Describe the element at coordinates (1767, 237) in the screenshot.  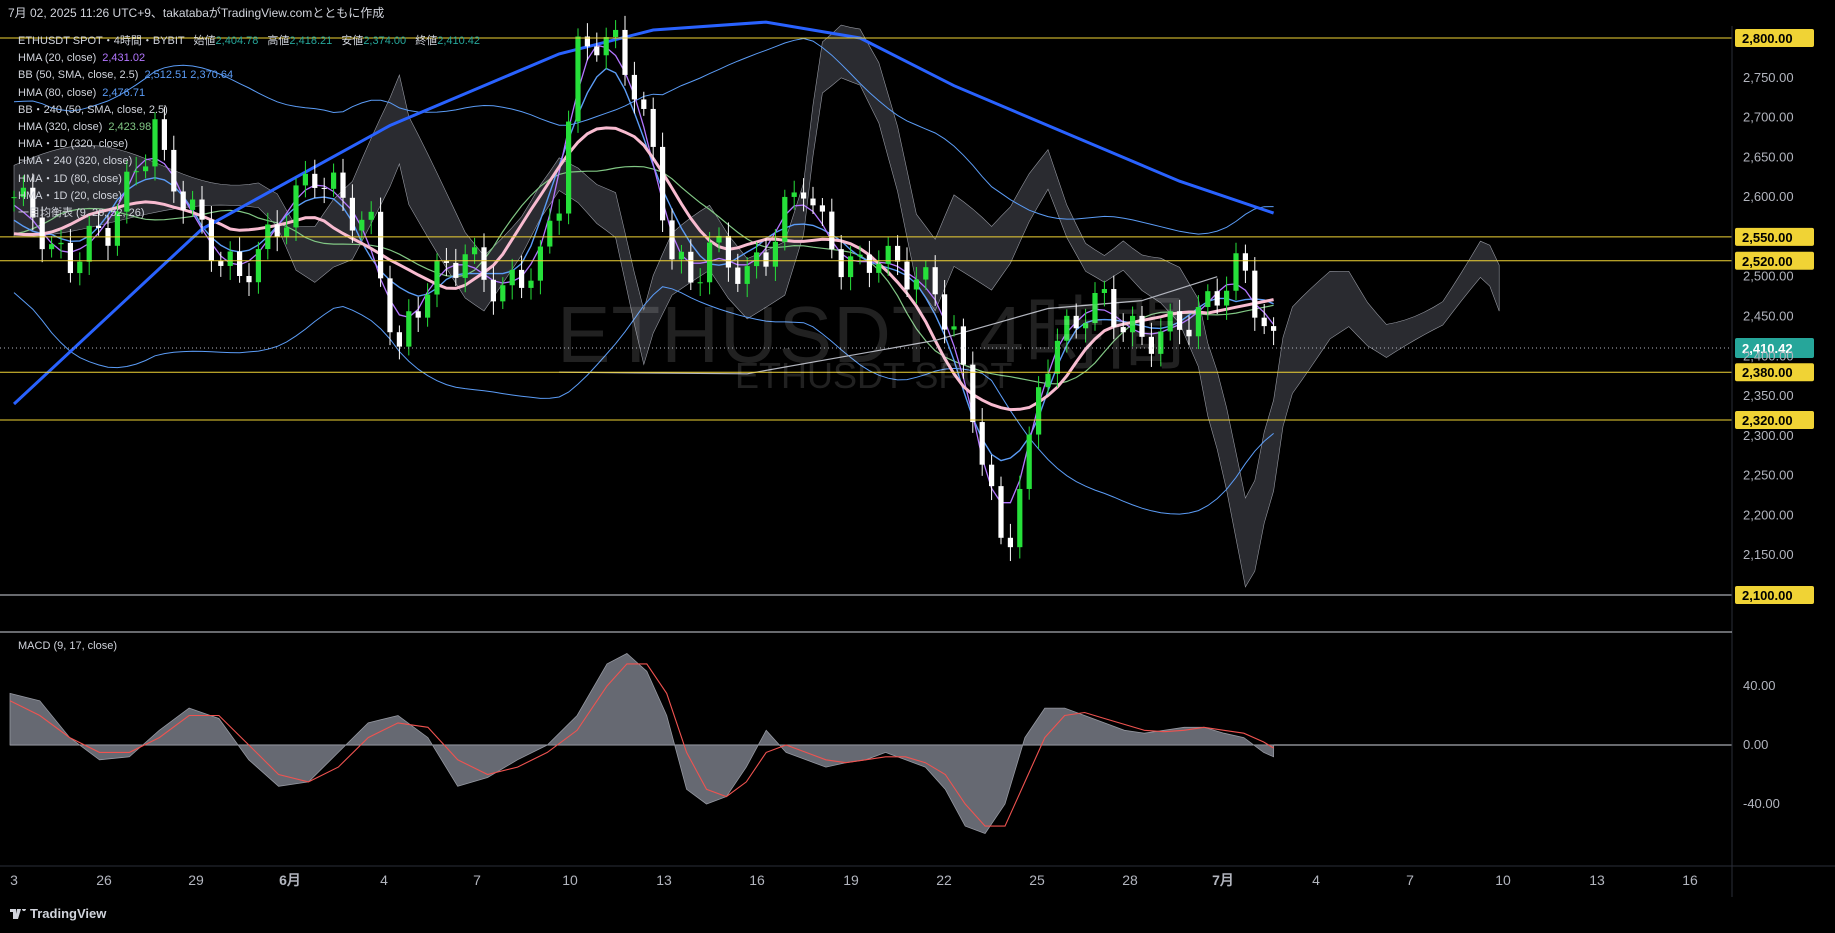
I see `price-level-label: 2,550.00` at that location.